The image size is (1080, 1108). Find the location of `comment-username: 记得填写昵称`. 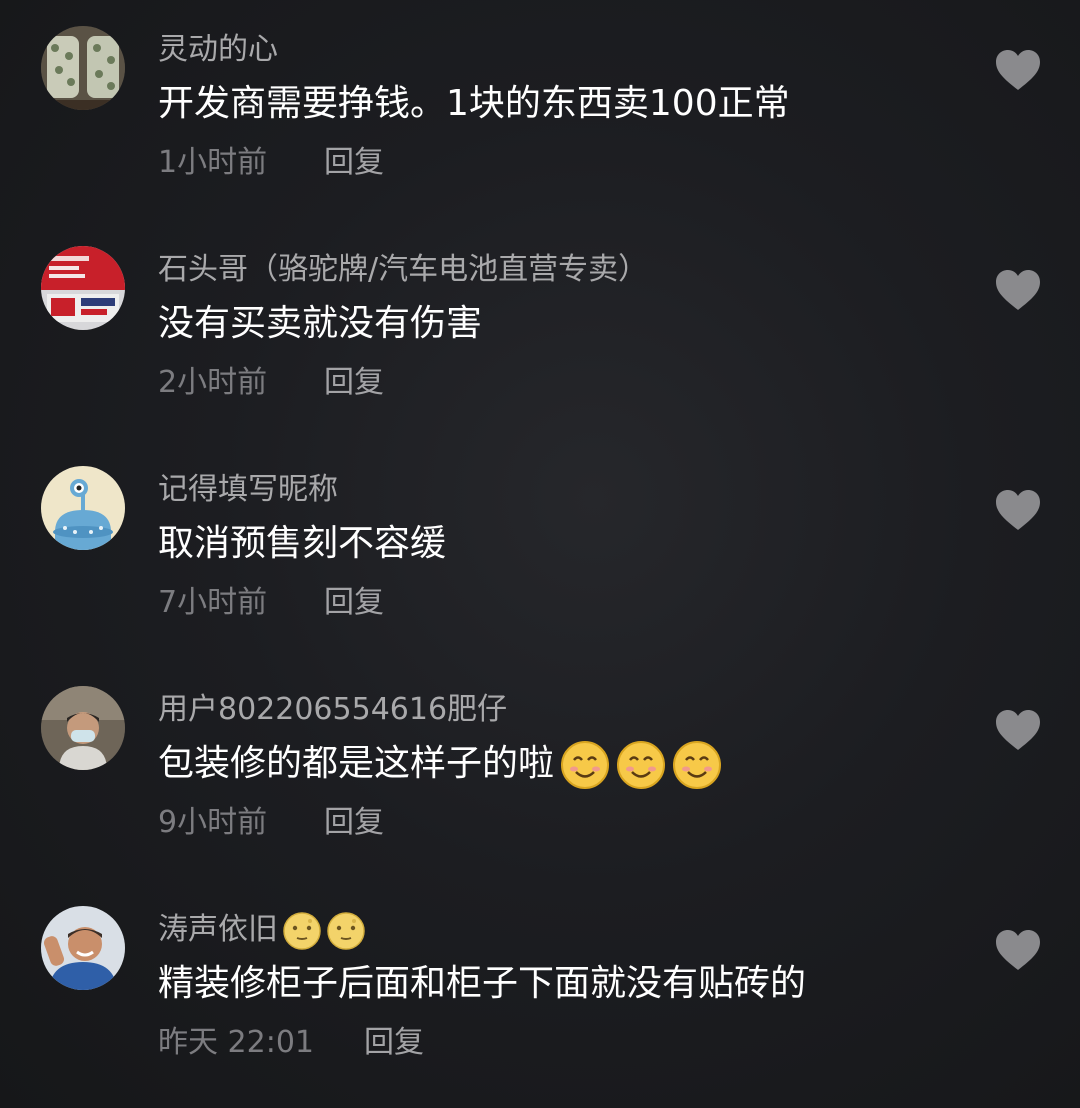

comment-username: 记得填写昵称 is located at coordinates (248, 490).